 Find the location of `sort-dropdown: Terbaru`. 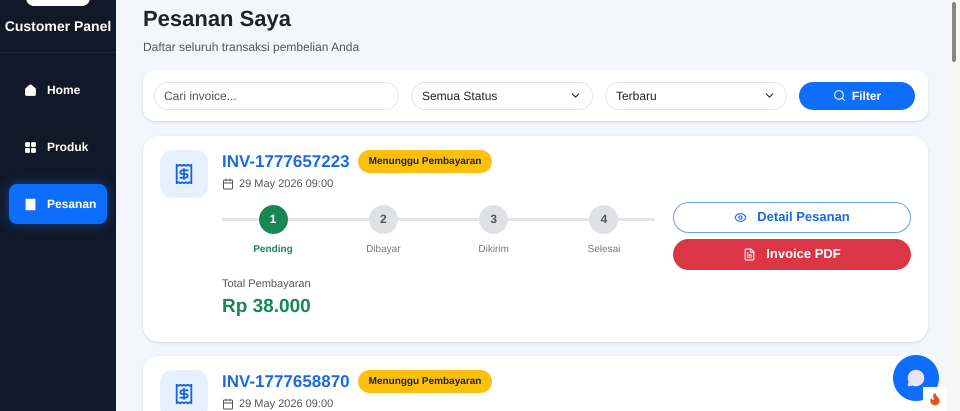

sort-dropdown: Terbaru is located at coordinates (696, 96).